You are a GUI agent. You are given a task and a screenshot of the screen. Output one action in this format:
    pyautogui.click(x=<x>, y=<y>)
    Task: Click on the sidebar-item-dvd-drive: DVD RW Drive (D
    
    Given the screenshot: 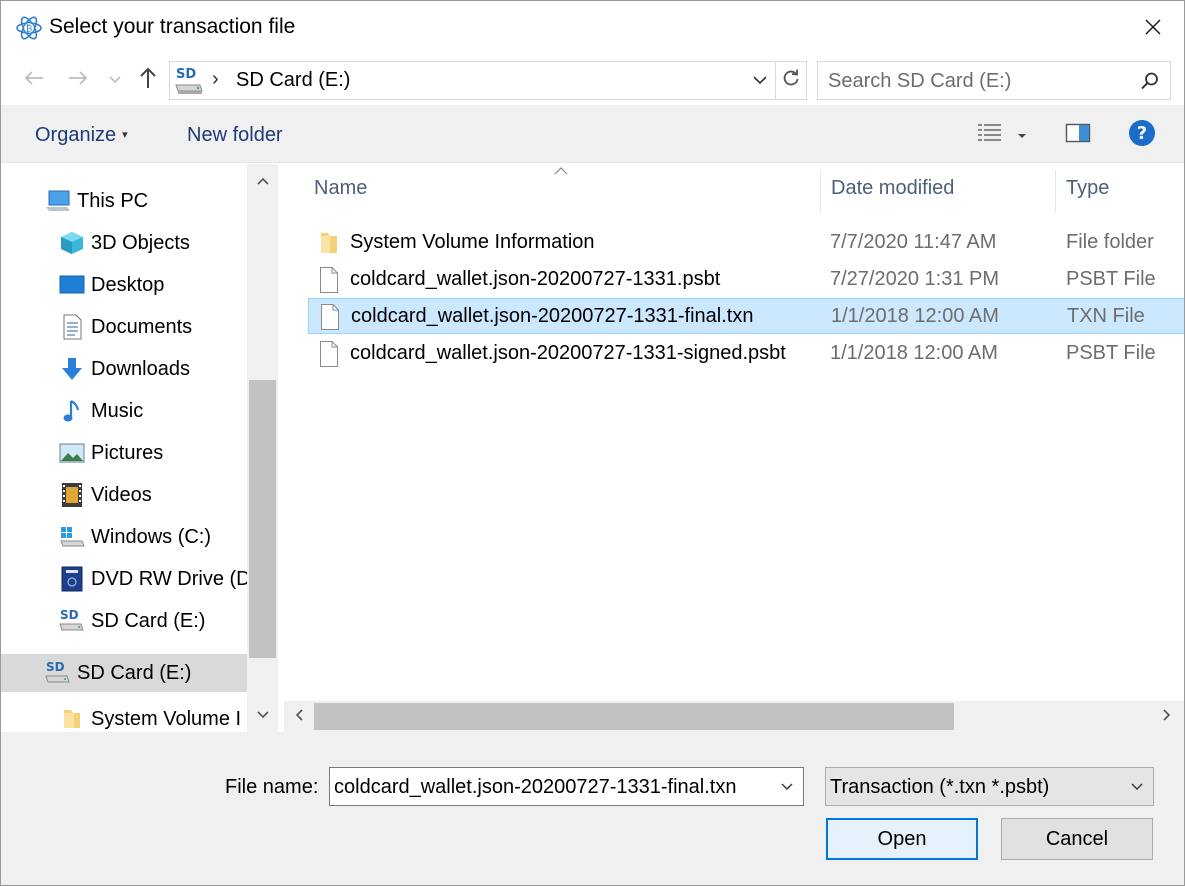 What is the action you would take?
    pyautogui.click(x=153, y=579)
    